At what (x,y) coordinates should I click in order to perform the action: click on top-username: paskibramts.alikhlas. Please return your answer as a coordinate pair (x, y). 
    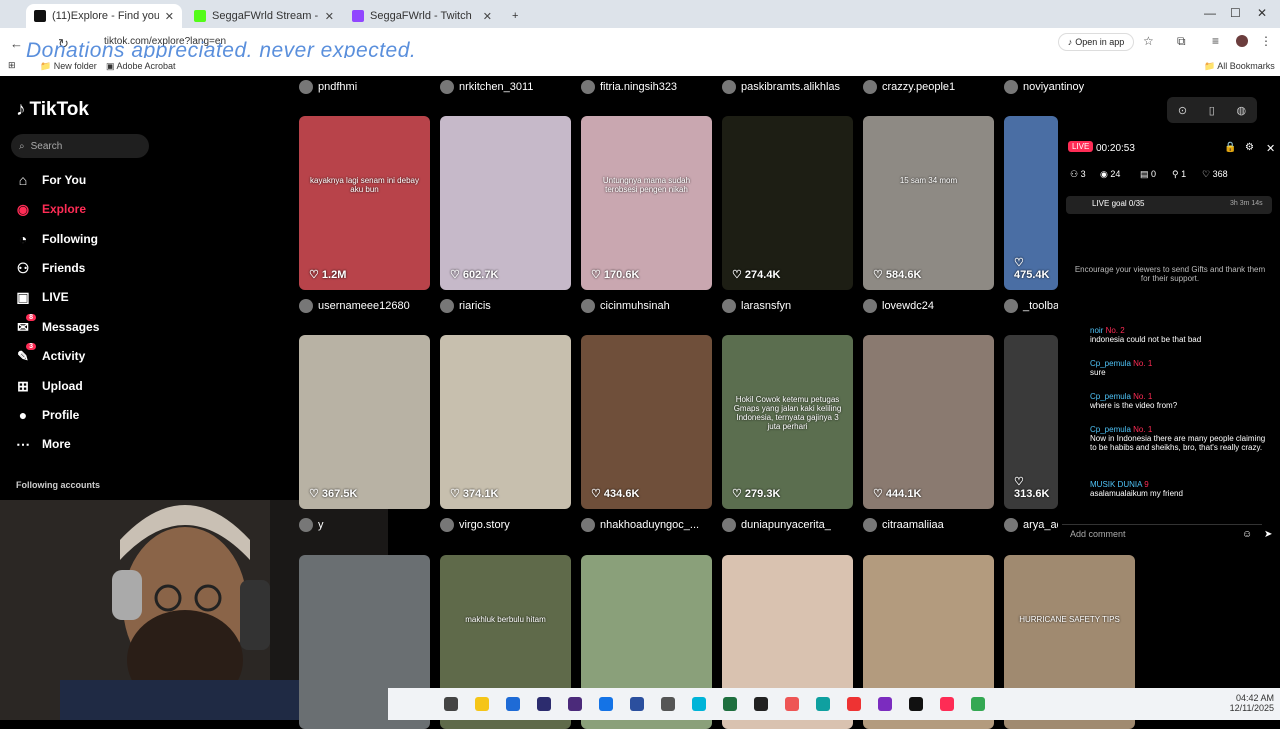
    Looking at the image, I should click on (790, 87).